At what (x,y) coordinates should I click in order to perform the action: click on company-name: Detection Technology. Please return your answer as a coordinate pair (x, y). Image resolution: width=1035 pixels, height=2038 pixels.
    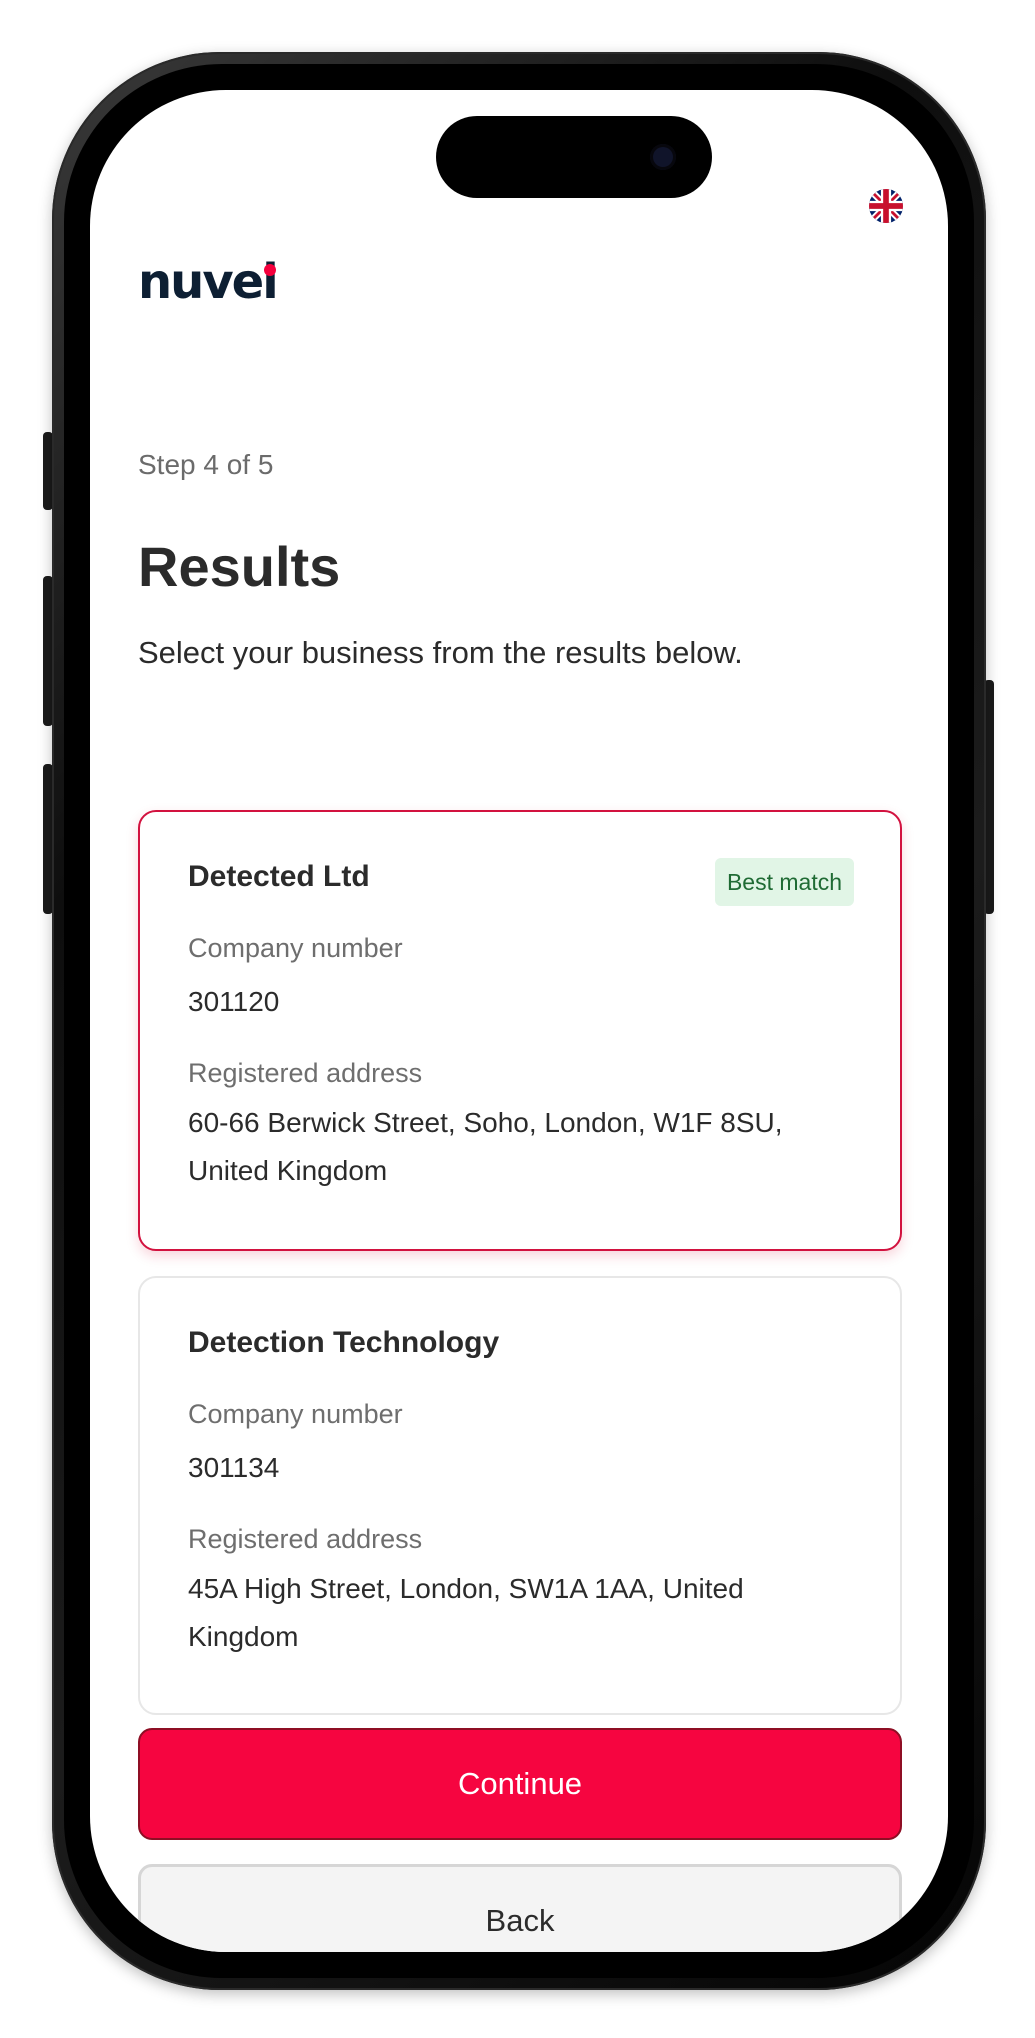
    Looking at the image, I should click on (344, 1342).